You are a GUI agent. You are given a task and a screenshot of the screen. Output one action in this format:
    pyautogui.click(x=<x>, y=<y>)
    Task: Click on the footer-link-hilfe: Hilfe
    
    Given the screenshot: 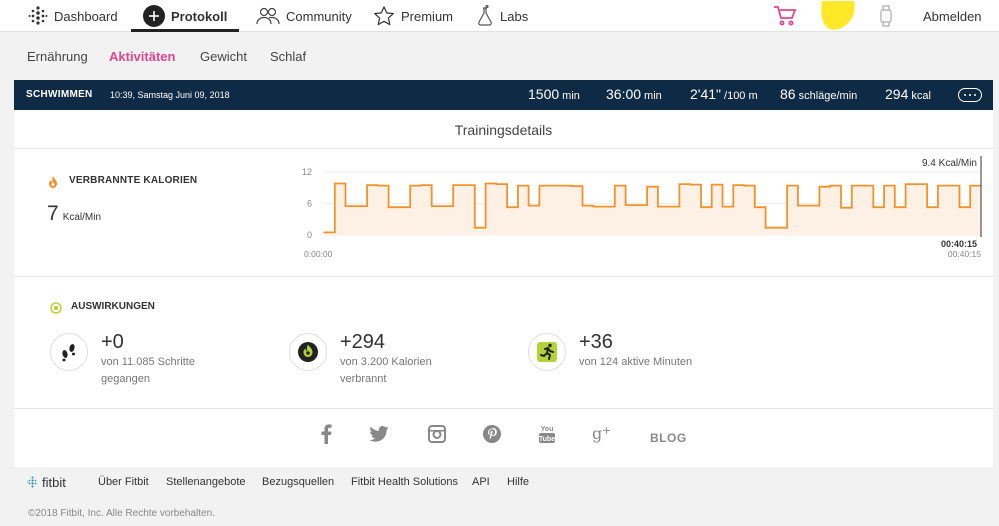 What is the action you would take?
    pyautogui.click(x=518, y=482)
    